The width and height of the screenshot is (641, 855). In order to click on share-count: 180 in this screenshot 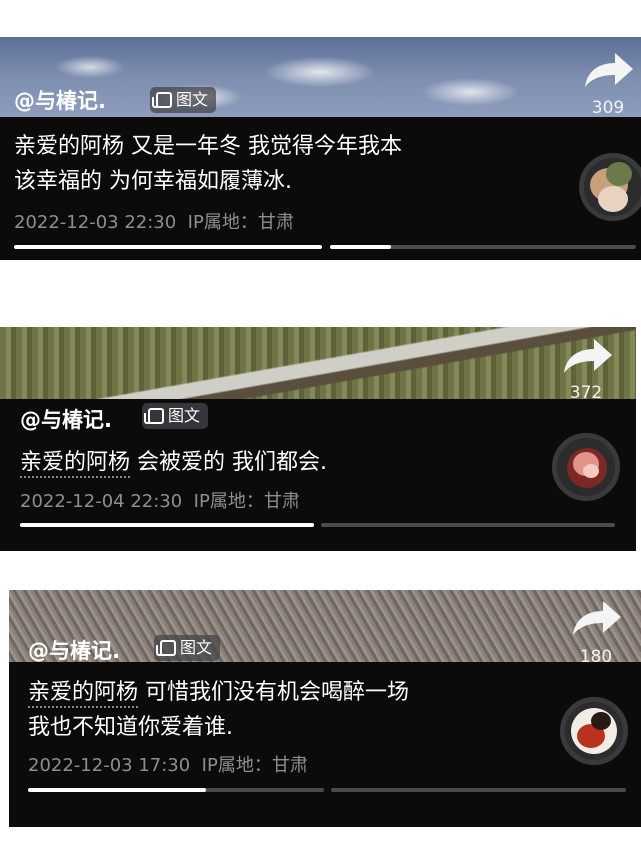, I will do `click(596, 657)`.